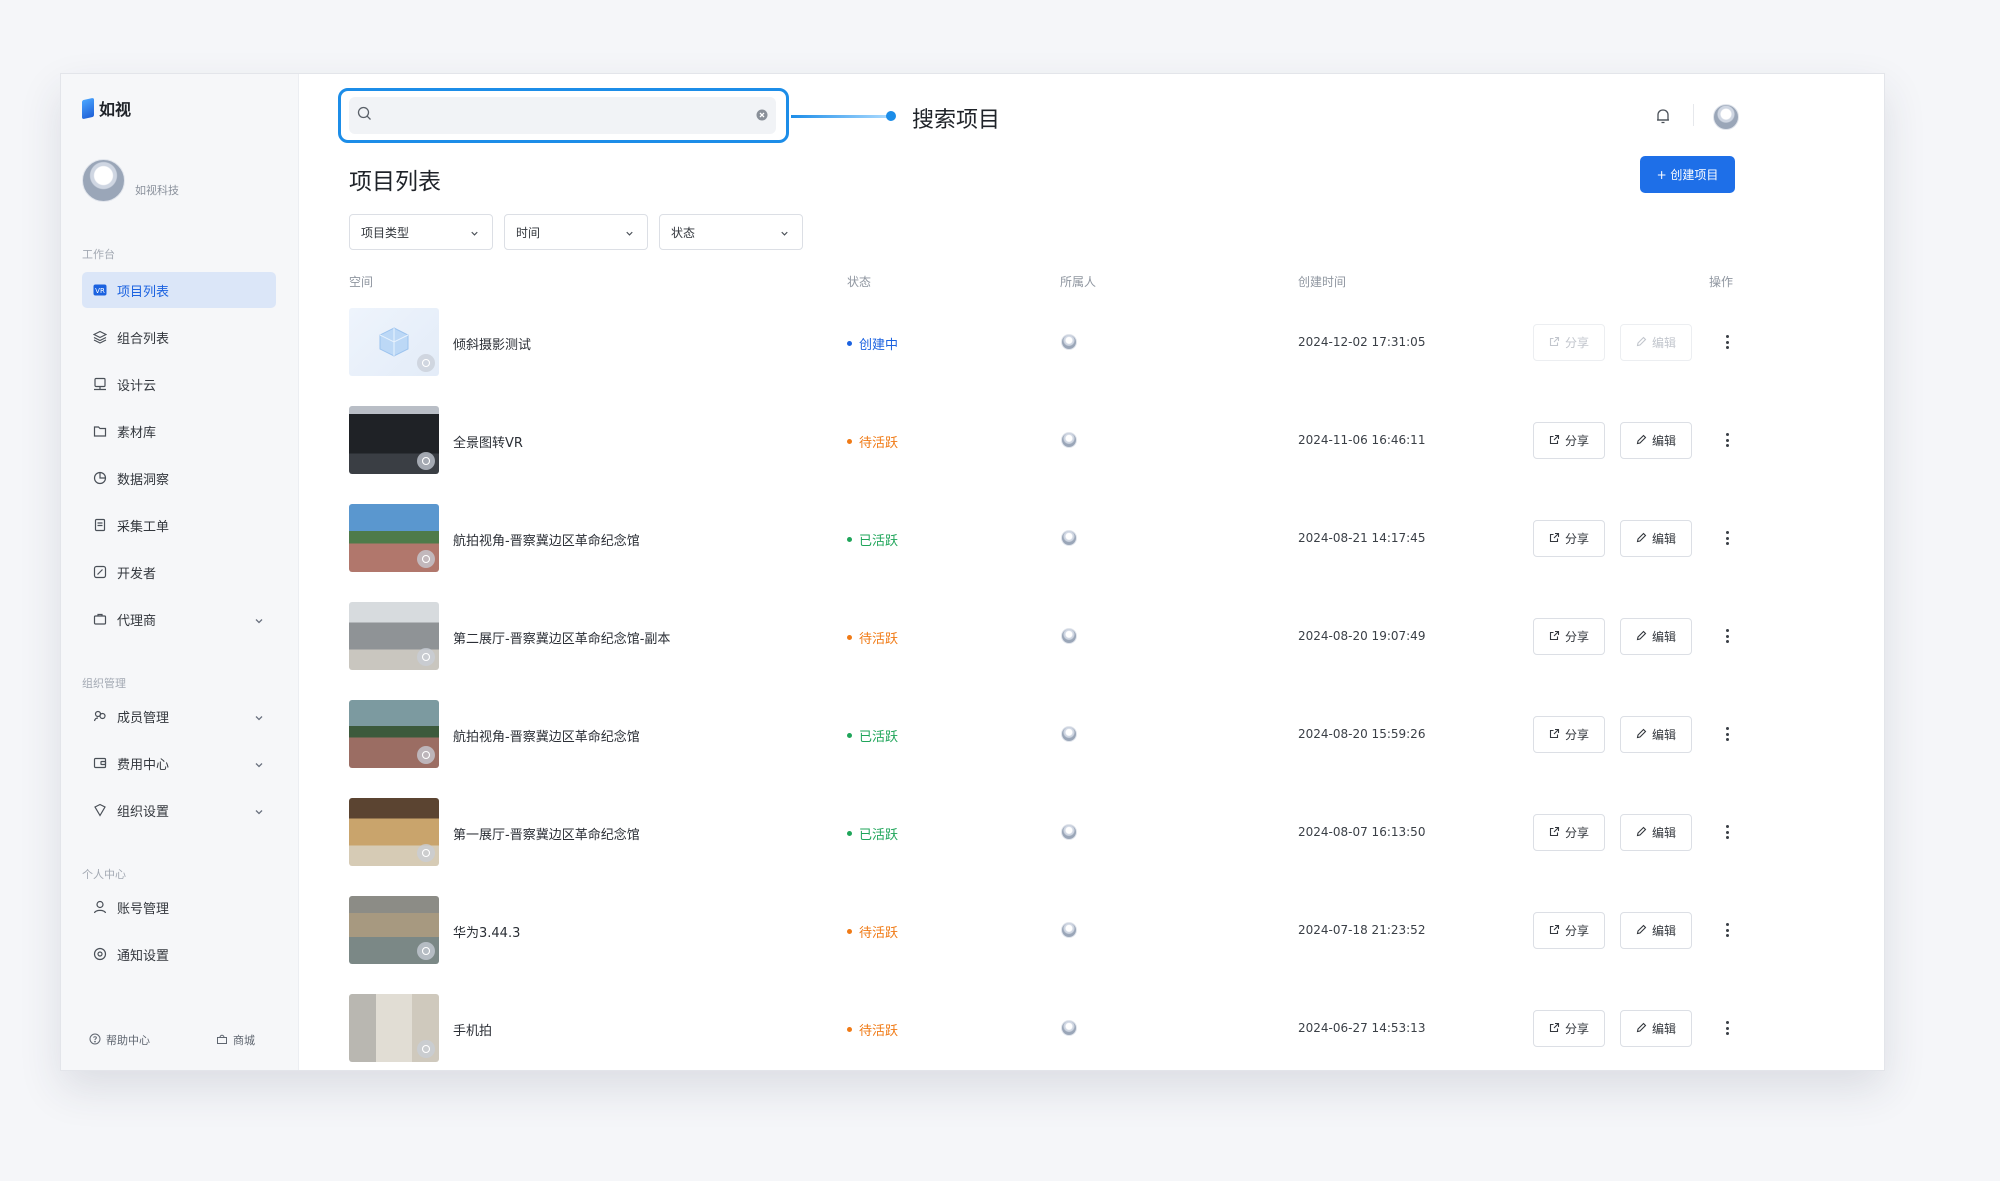 The image size is (2000, 1181). I want to click on sidebar-item-work-orders: 采集工单, so click(179, 525).